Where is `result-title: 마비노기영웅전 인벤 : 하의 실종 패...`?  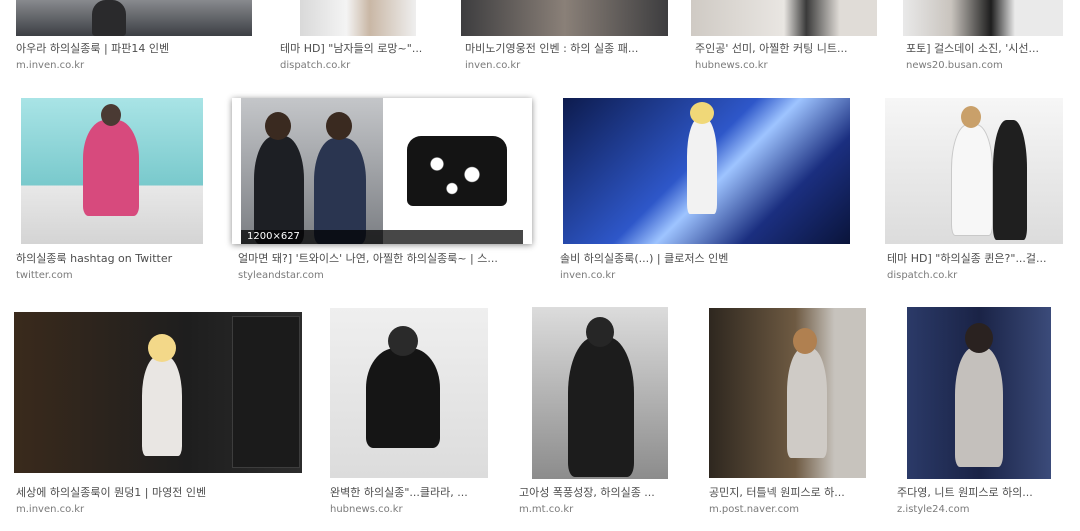 result-title: 마비노기영웅전 인벤 : 하의 실종 패... is located at coordinates (565, 49).